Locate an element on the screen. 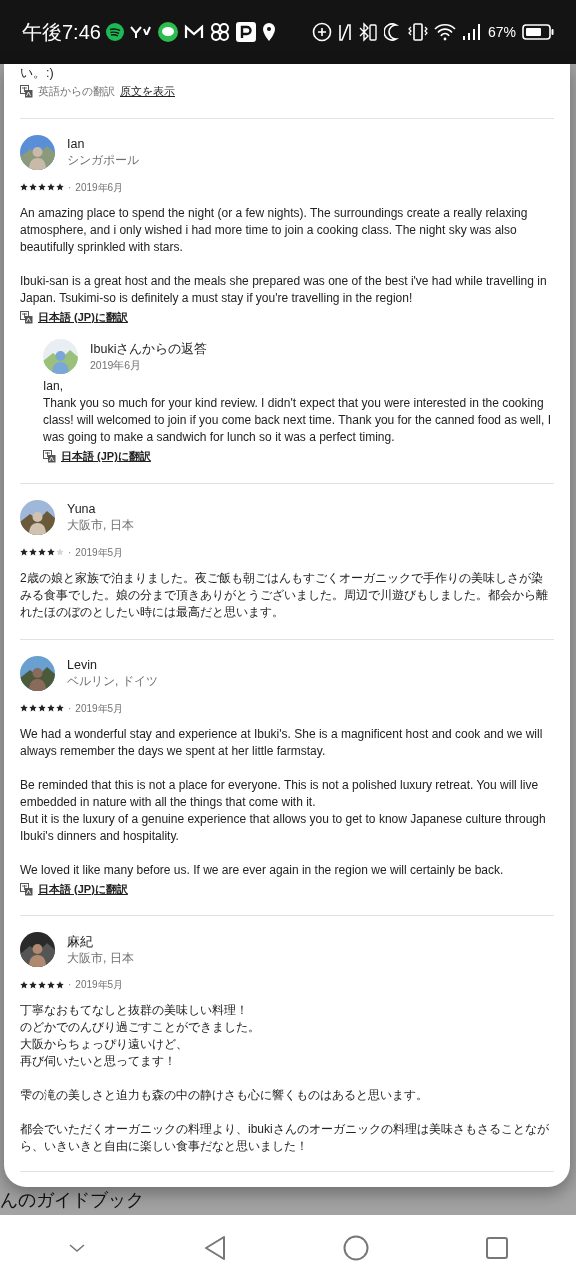 This screenshot has width=576, height=1280. reply-text: Thank you so much for your kind review. I didn't expect that you were interested in the cooking class! will welcomed to join if you come back next time. Thank you for the canned food as well, I was going to make a sandwich for lunch so it was a perfect timing. is located at coordinates (298, 421).